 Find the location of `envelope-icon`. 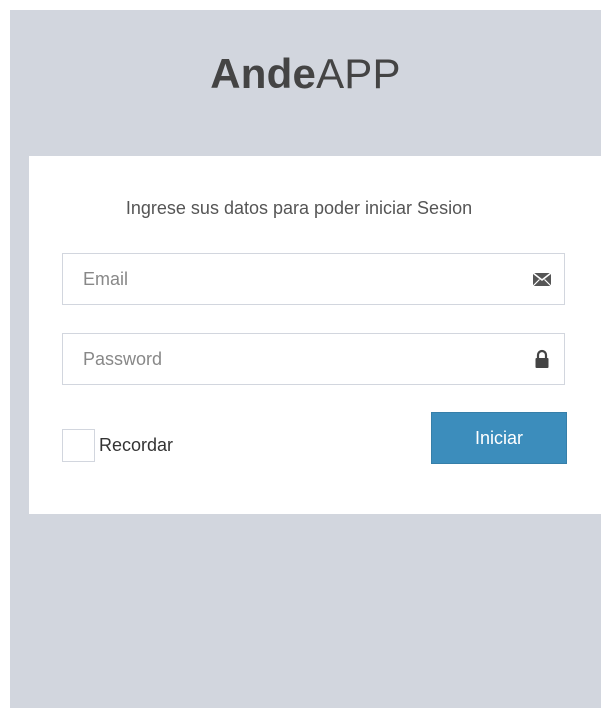

envelope-icon is located at coordinates (542, 279).